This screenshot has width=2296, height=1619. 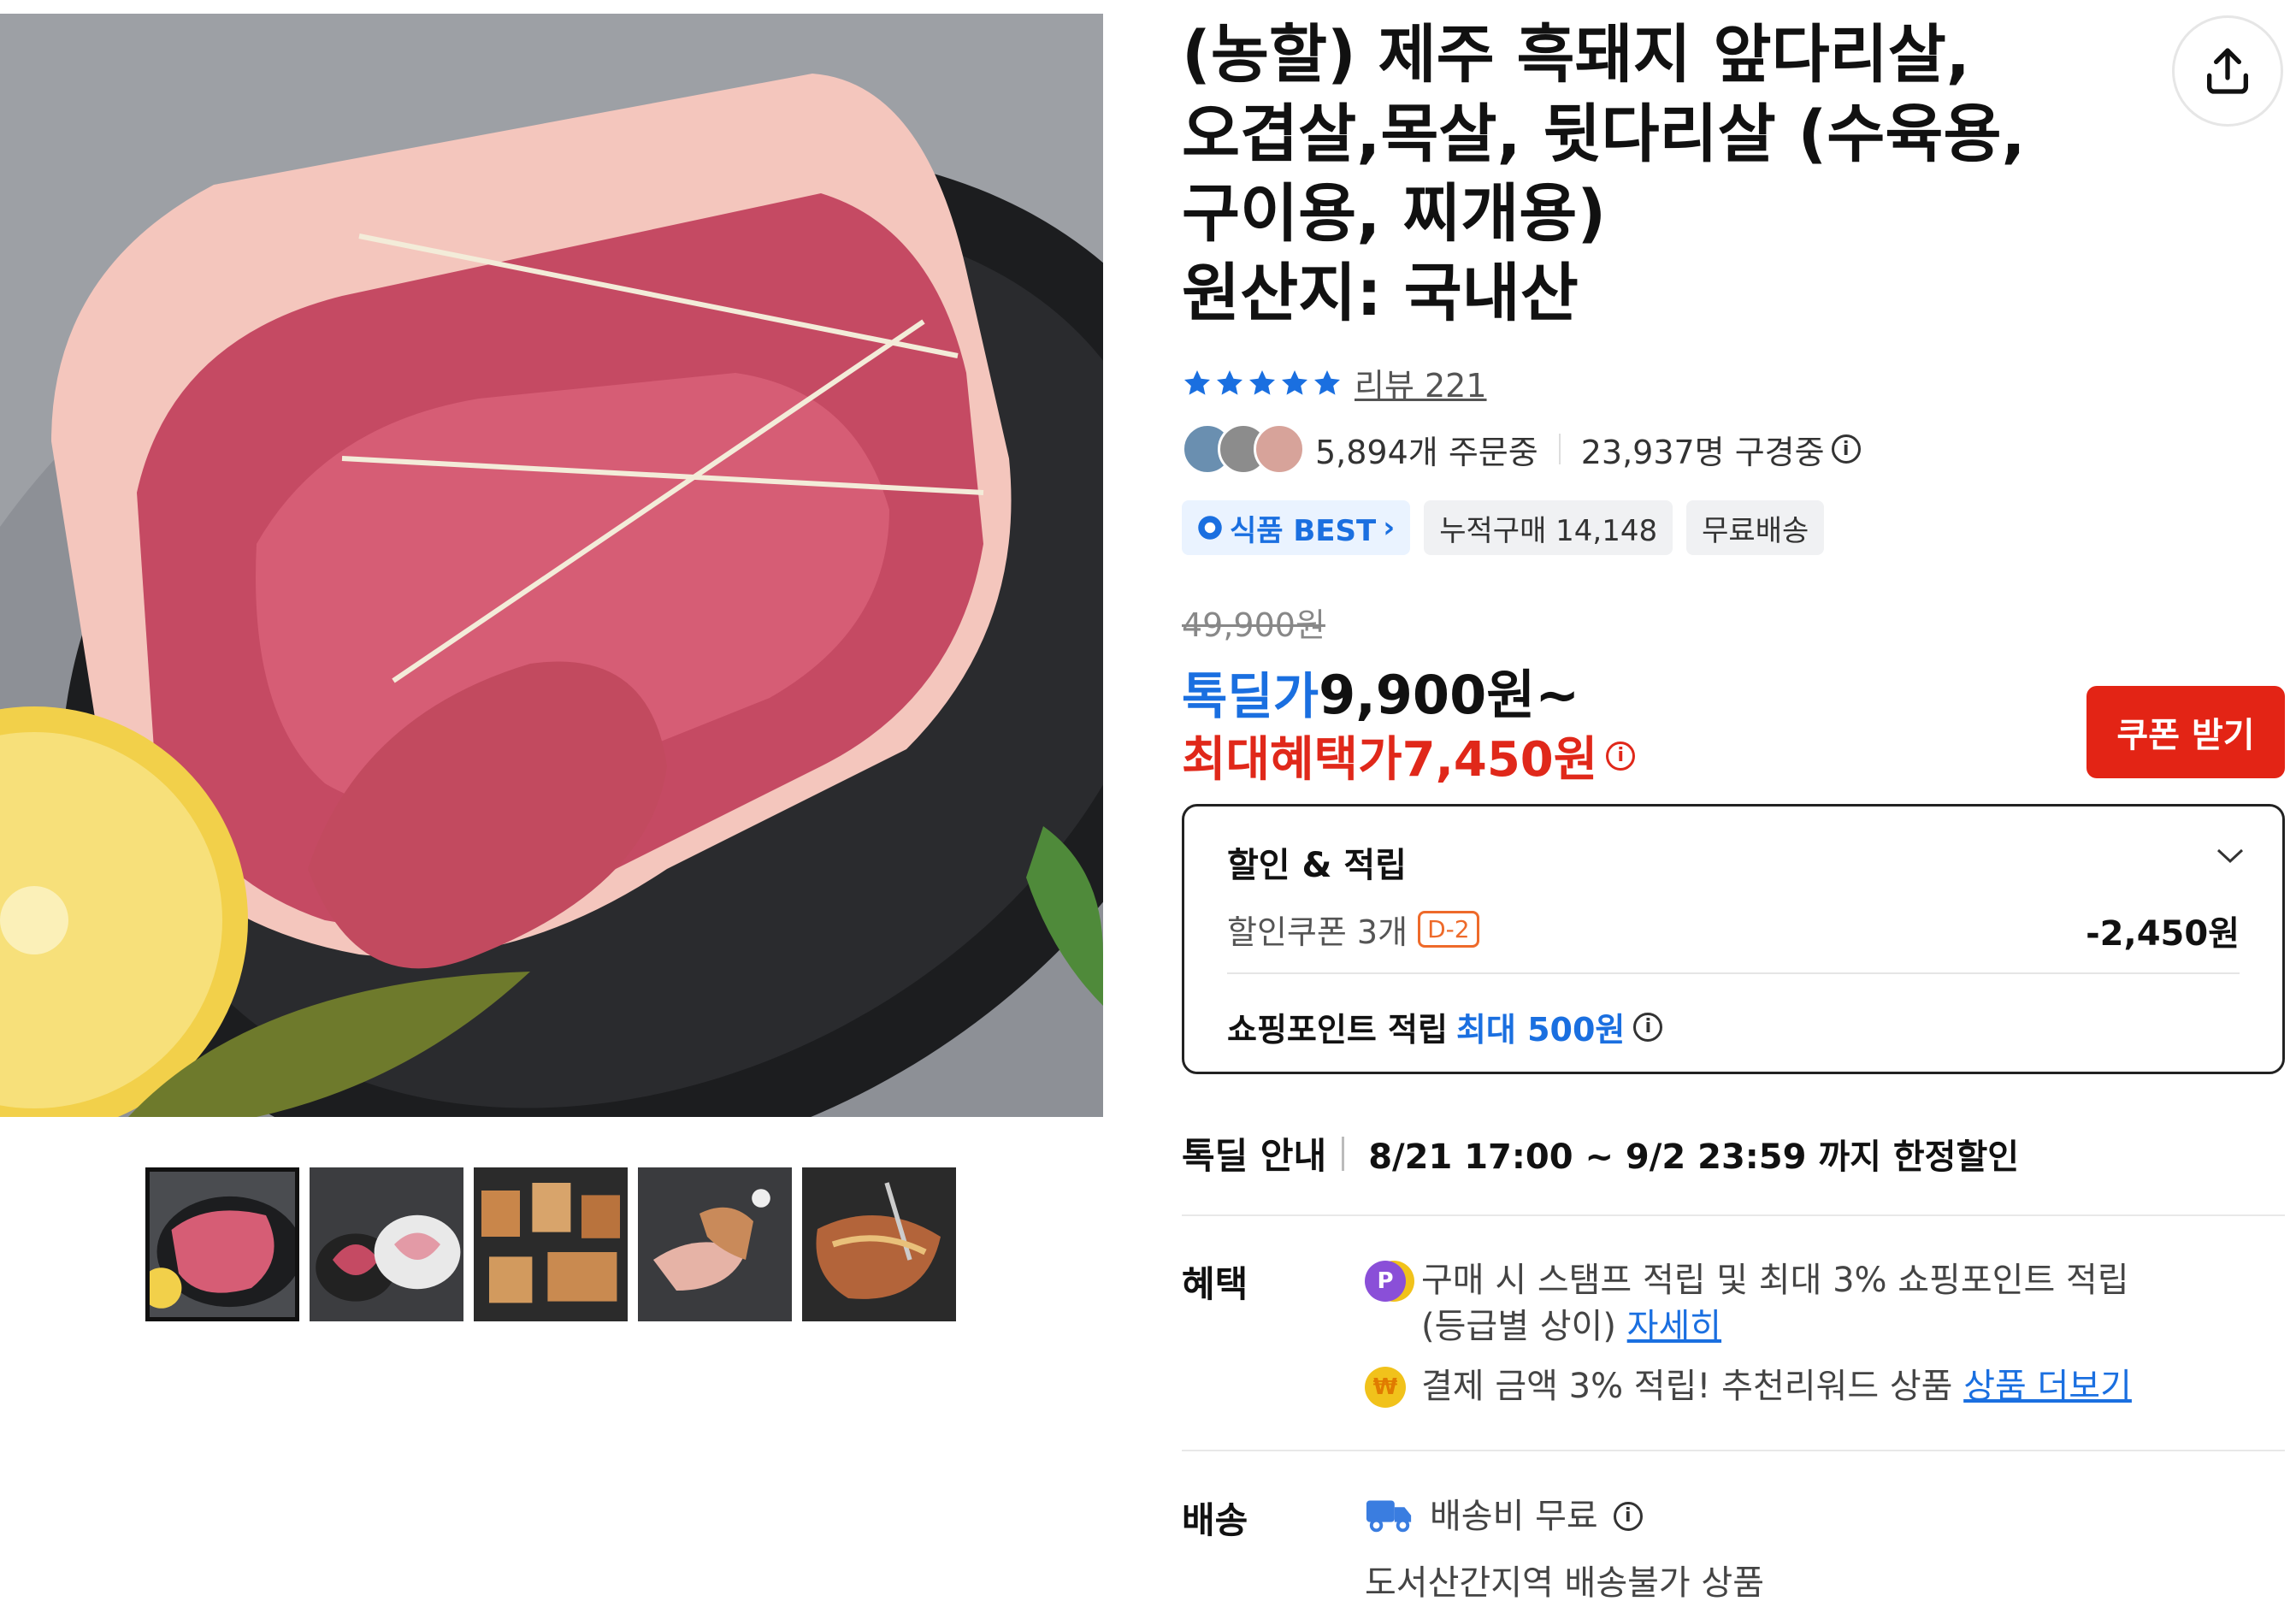 I want to click on benefit-item-reward: ₩ 결제 금액 3% 적립! 추천리워드 상품 상품 더보기, so click(x=1748, y=1386).